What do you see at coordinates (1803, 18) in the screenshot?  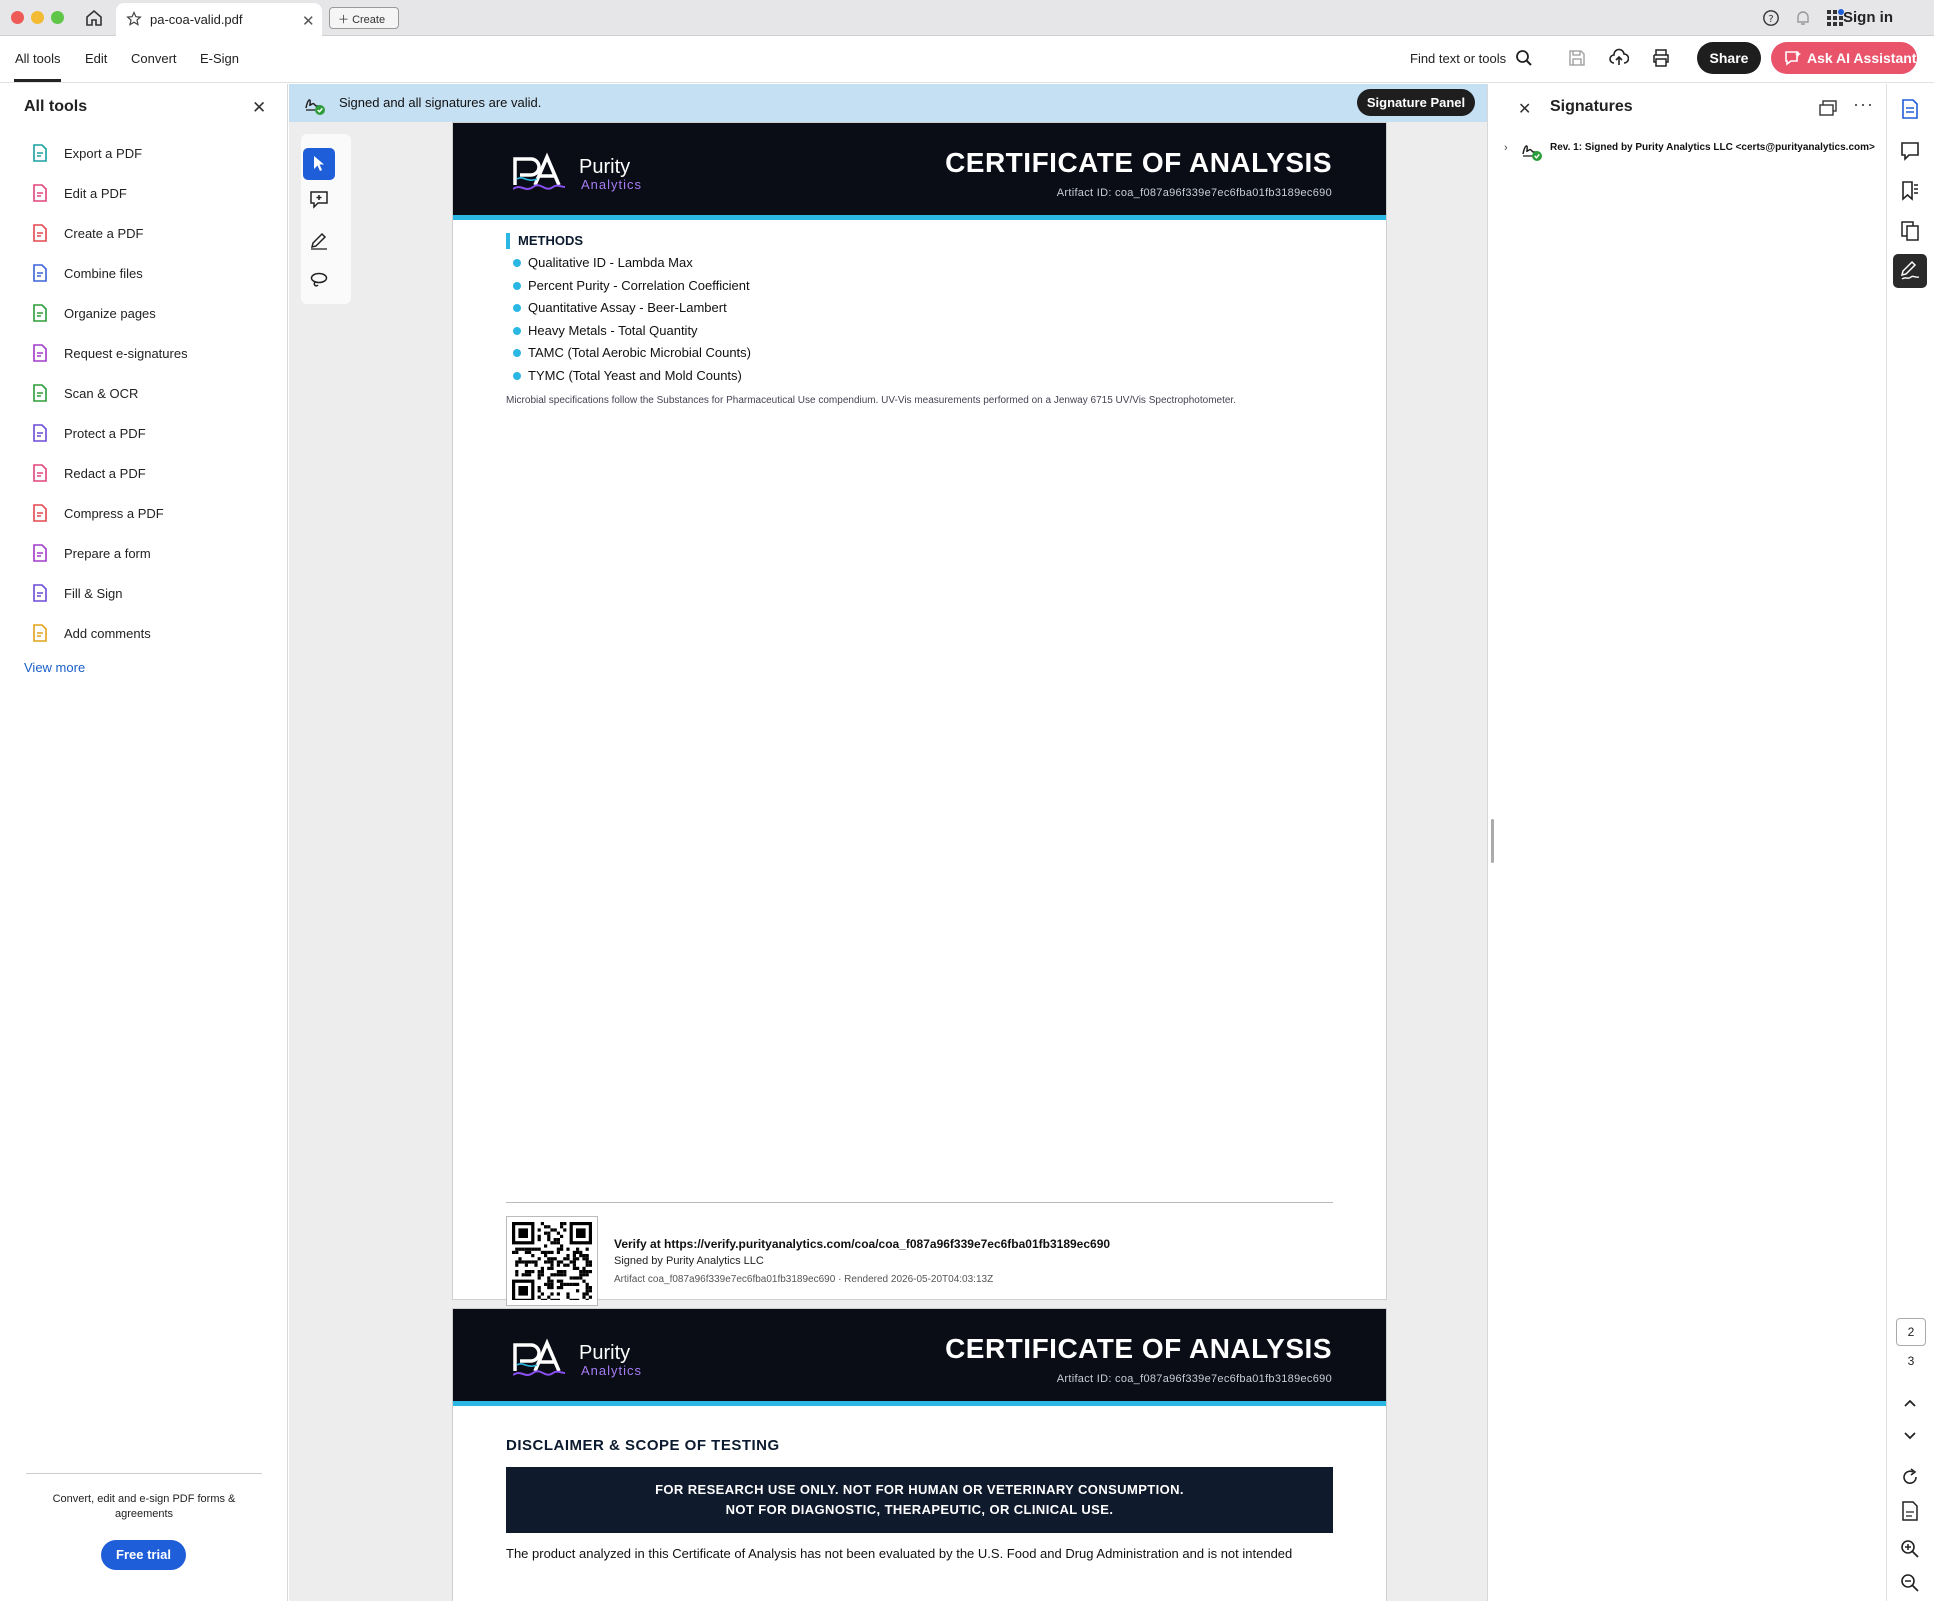 I see `notifications-bell-icon` at bounding box center [1803, 18].